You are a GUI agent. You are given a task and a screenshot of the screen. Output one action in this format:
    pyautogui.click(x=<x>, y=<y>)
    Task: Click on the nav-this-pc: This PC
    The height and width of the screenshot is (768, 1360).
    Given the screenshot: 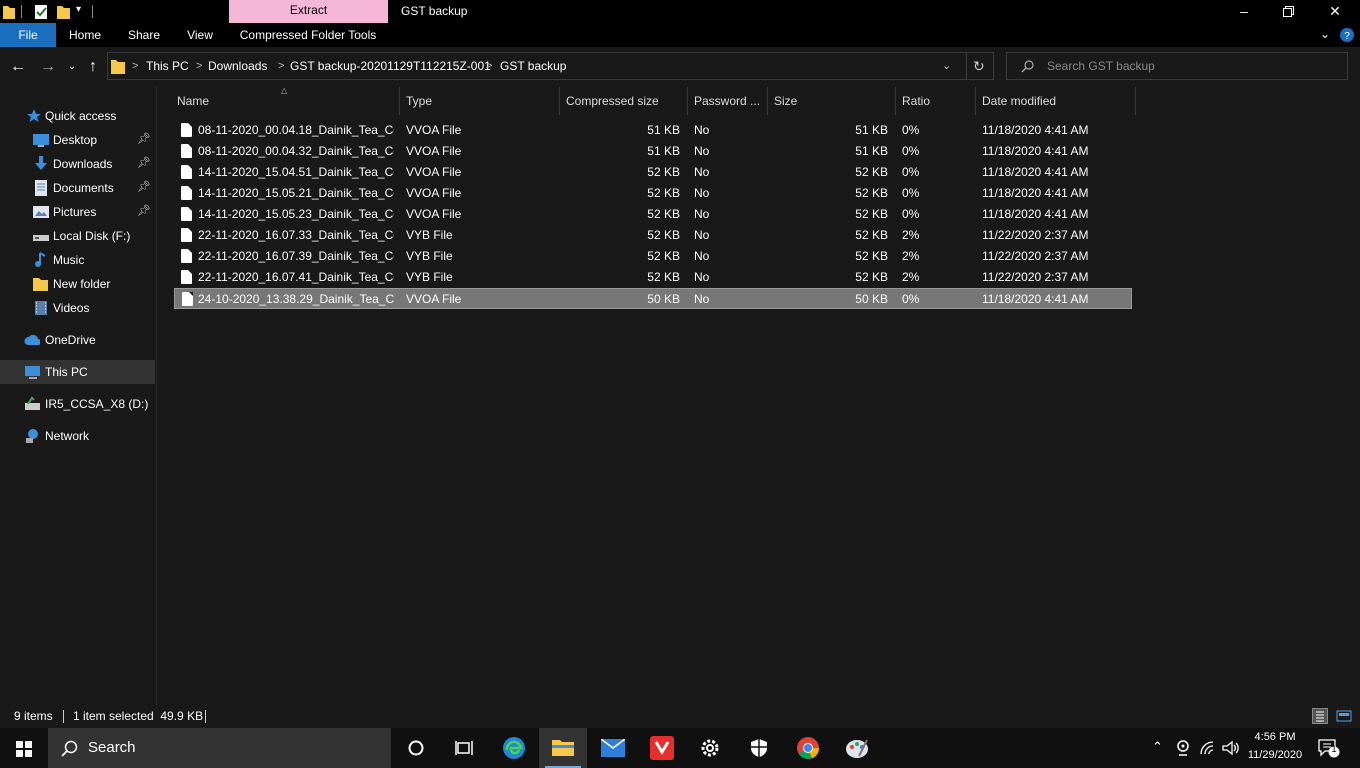 What is the action you would take?
    pyautogui.click(x=77, y=372)
    